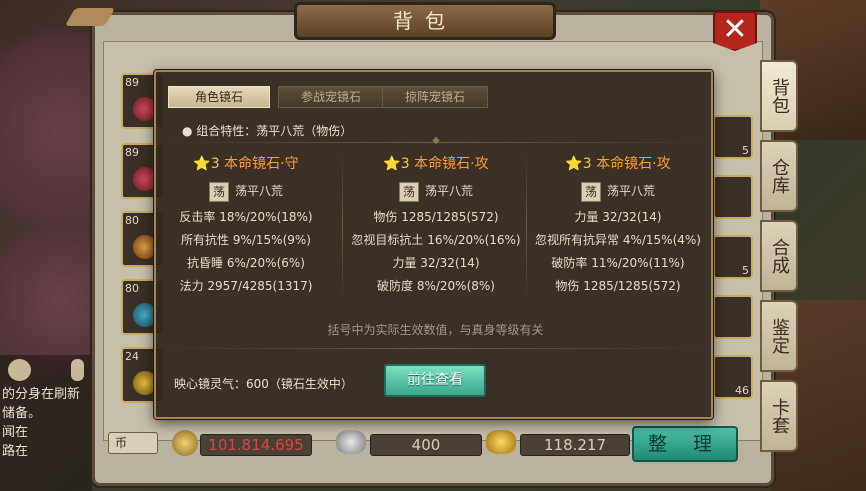  Describe the element at coordinates (246, 240) in the screenshot. I see `stat-line: 所有抗性 9%/15%(9%)` at that location.